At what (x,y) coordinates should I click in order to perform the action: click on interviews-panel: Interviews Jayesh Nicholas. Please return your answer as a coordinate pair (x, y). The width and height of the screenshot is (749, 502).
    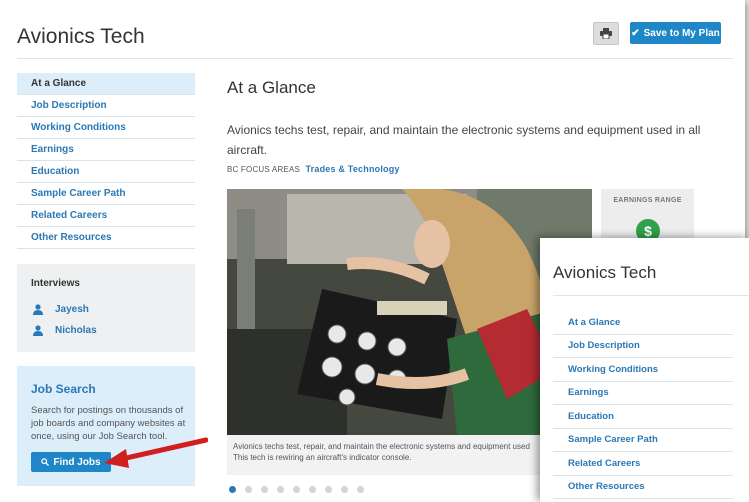
    Looking at the image, I should click on (106, 308).